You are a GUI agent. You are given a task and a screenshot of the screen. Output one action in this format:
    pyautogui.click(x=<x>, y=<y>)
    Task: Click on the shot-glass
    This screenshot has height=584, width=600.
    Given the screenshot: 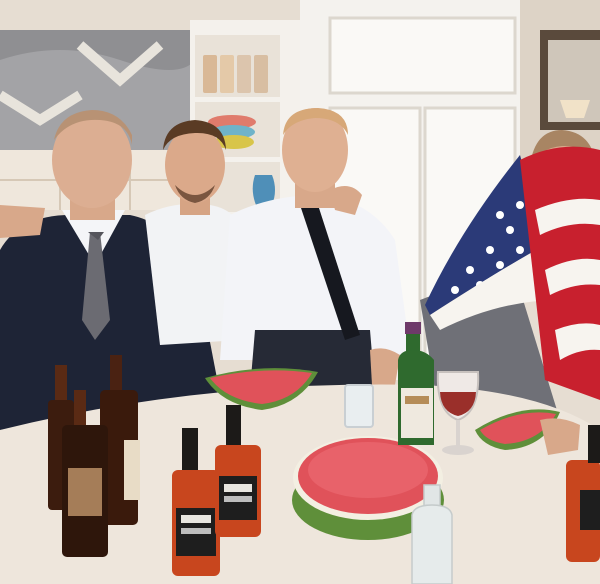 What is the action you would take?
    pyautogui.click(x=359, y=406)
    